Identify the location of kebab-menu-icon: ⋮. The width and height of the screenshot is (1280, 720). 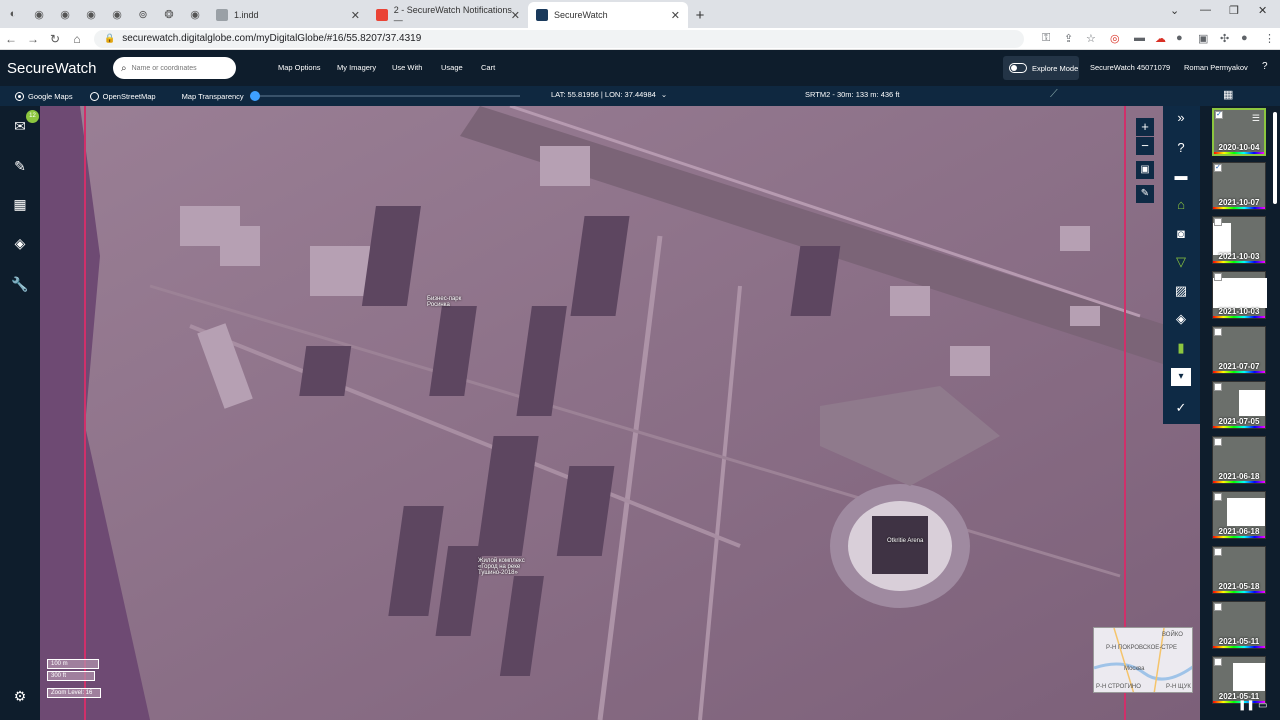
(1269, 38).